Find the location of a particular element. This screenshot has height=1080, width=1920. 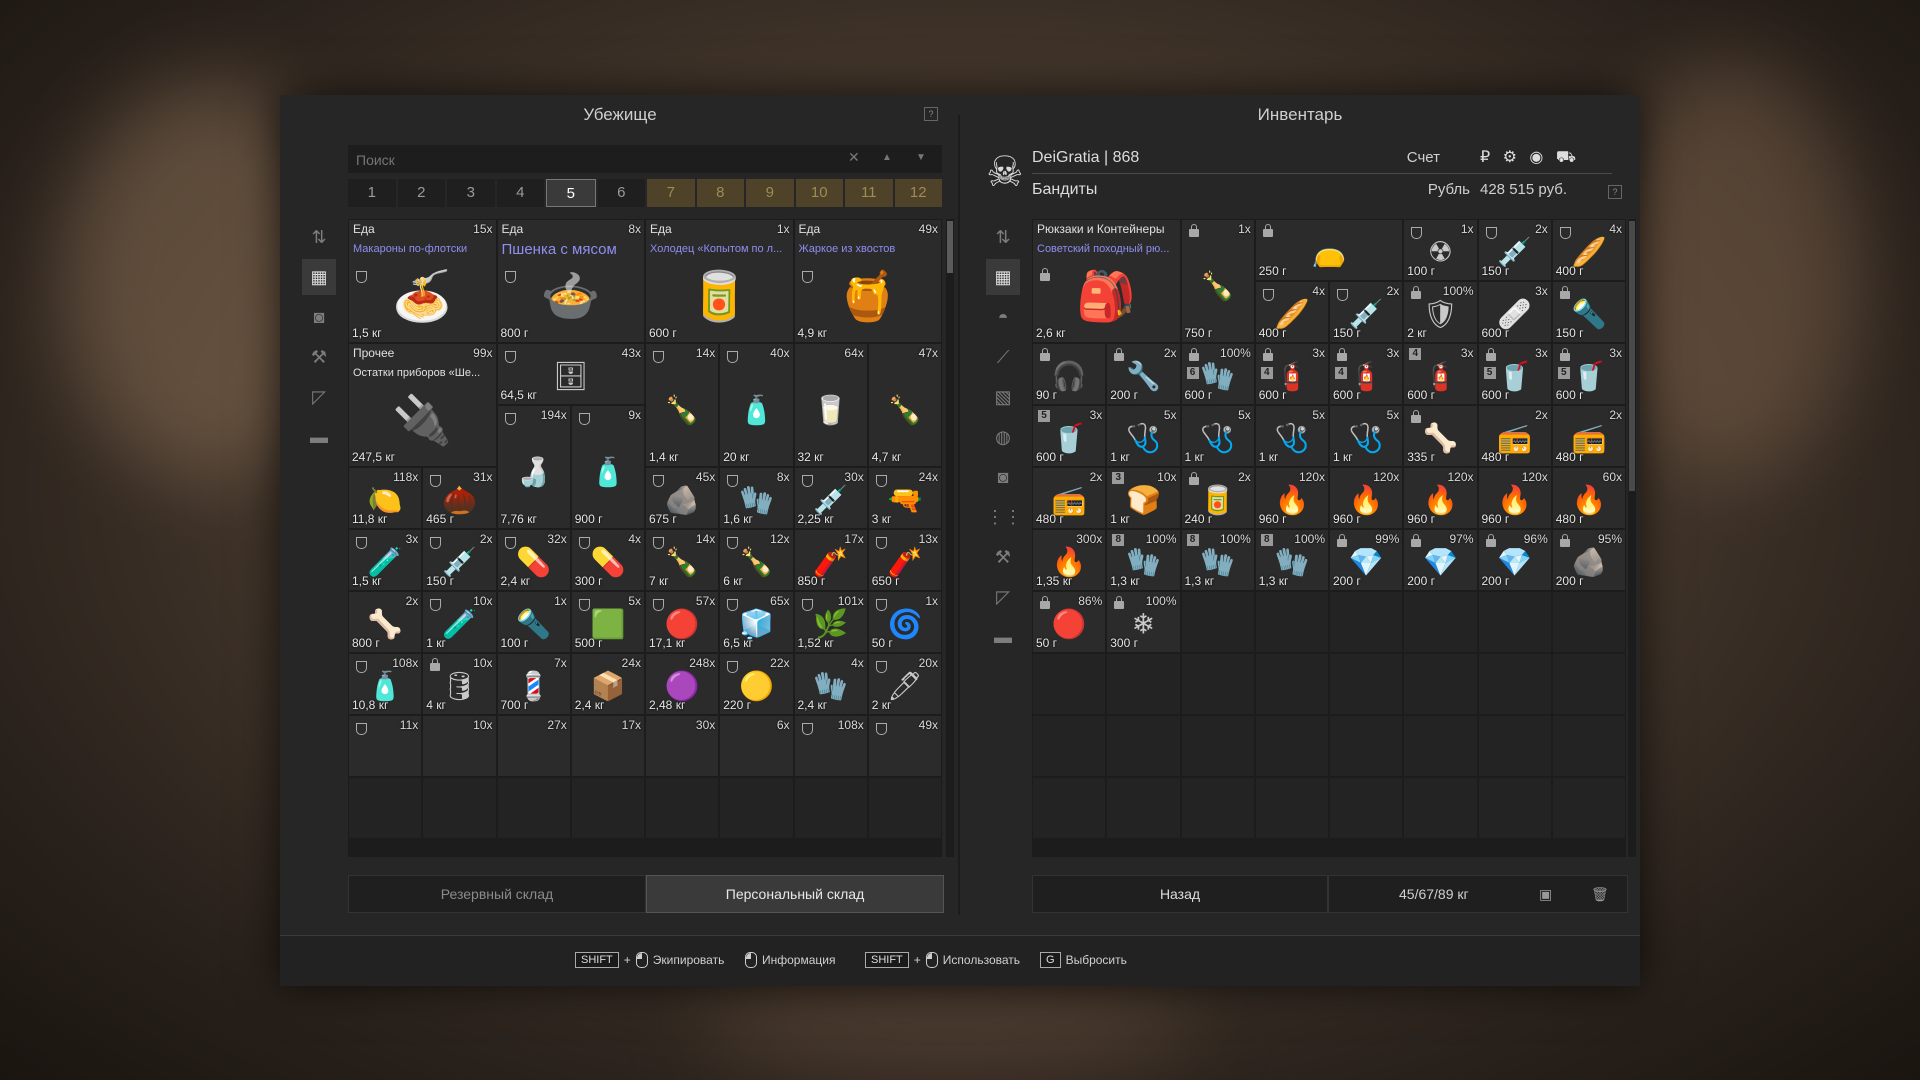

item-slot: 🍲 Еда Пшенка с мясом 8x 800 г is located at coordinates (570, 281).